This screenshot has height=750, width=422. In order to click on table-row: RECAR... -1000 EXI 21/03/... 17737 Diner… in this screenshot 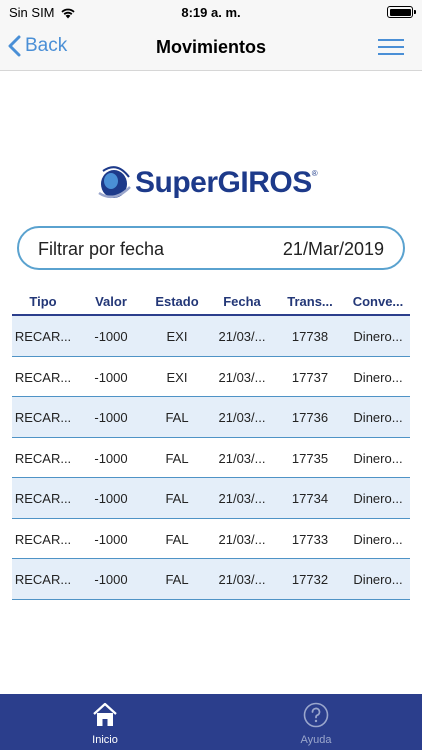, I will do `click(211, 377)`.